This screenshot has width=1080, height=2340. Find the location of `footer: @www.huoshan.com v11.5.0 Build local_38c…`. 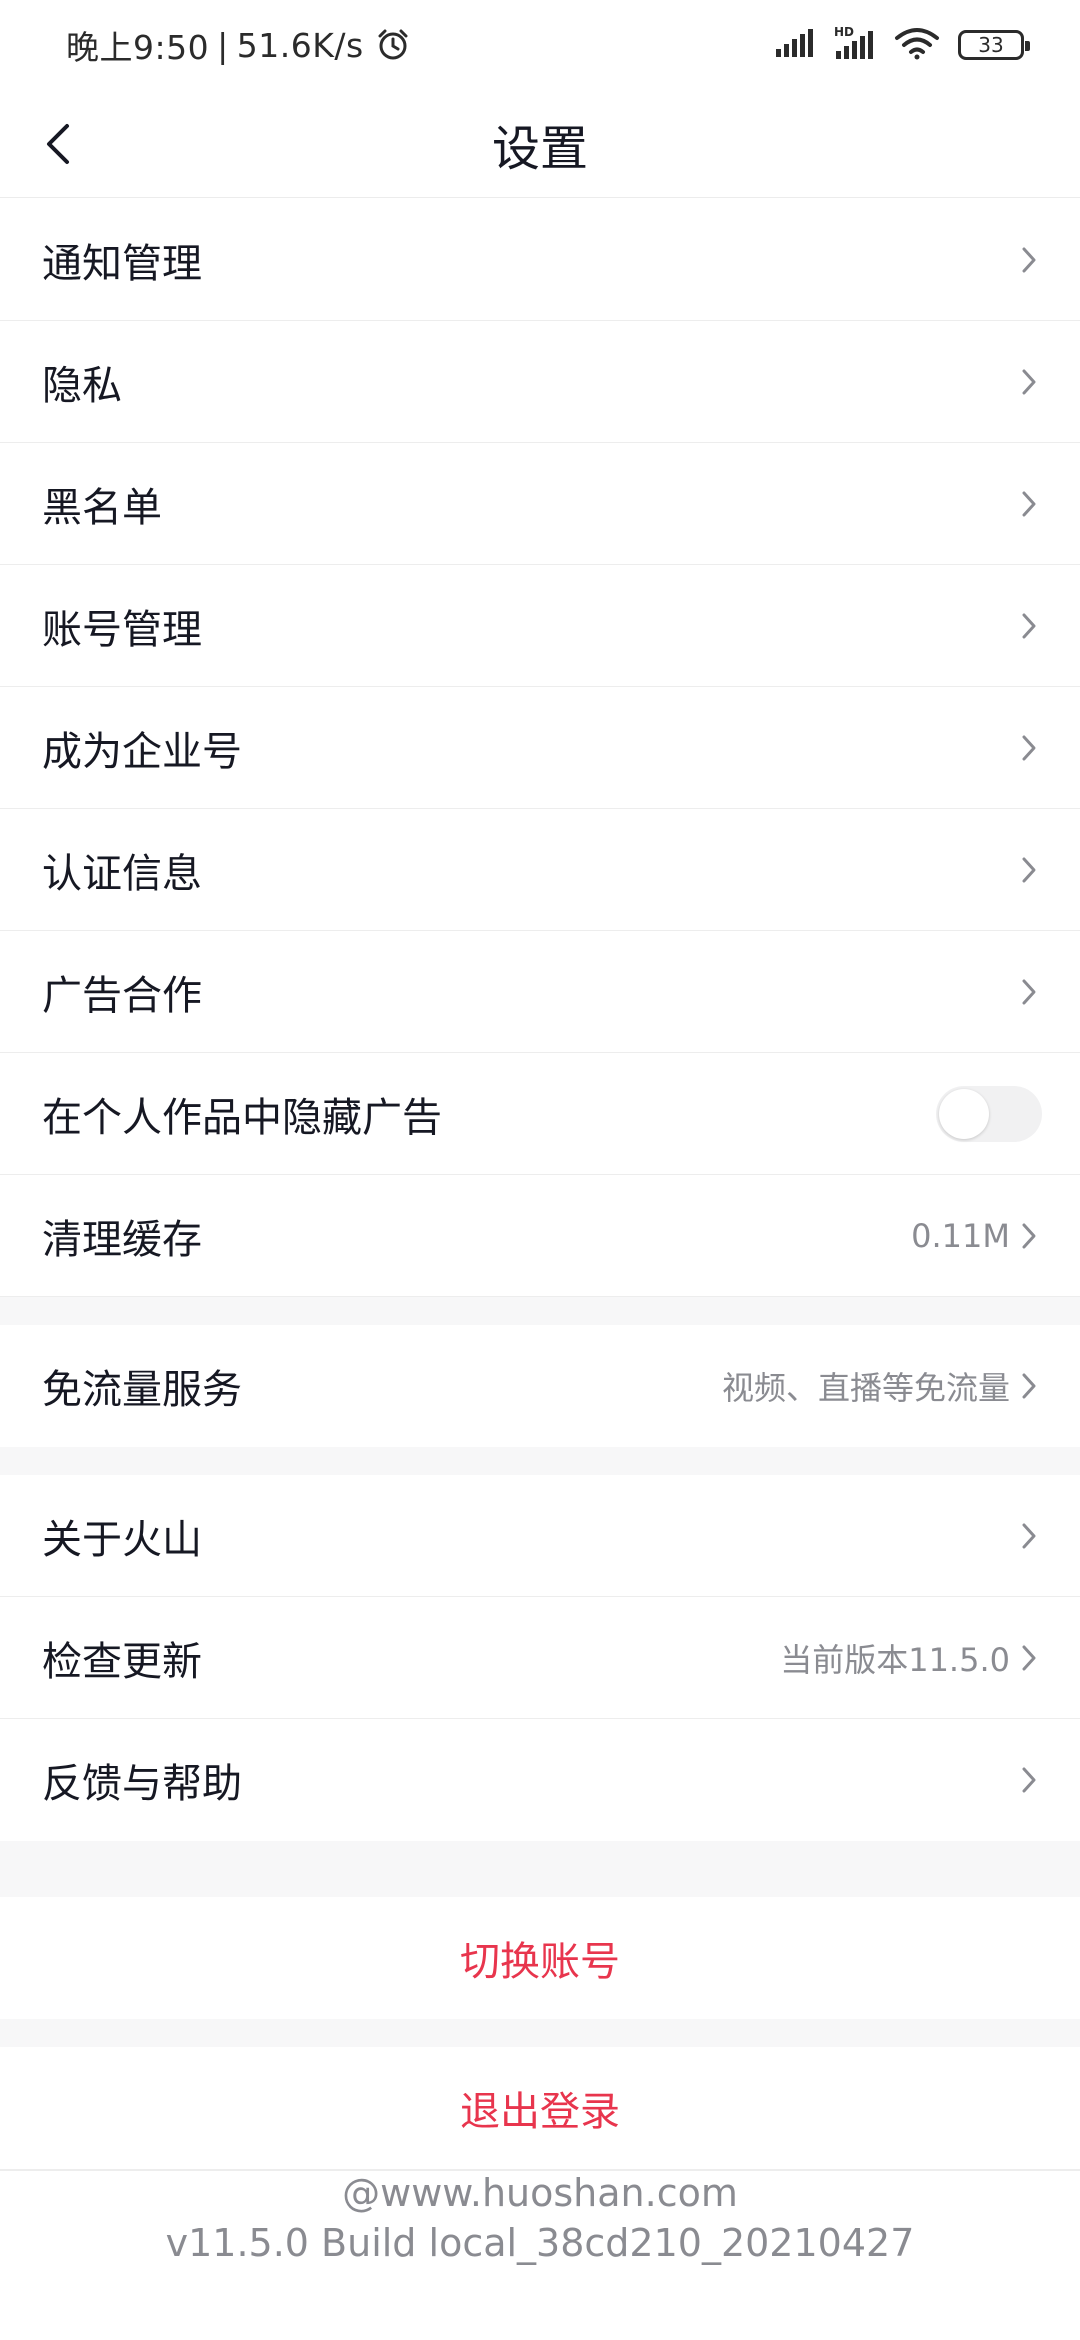

footer: @www.huoshan.com v11.5.0 Build local_38c… is located at coordinates (540, 2218).